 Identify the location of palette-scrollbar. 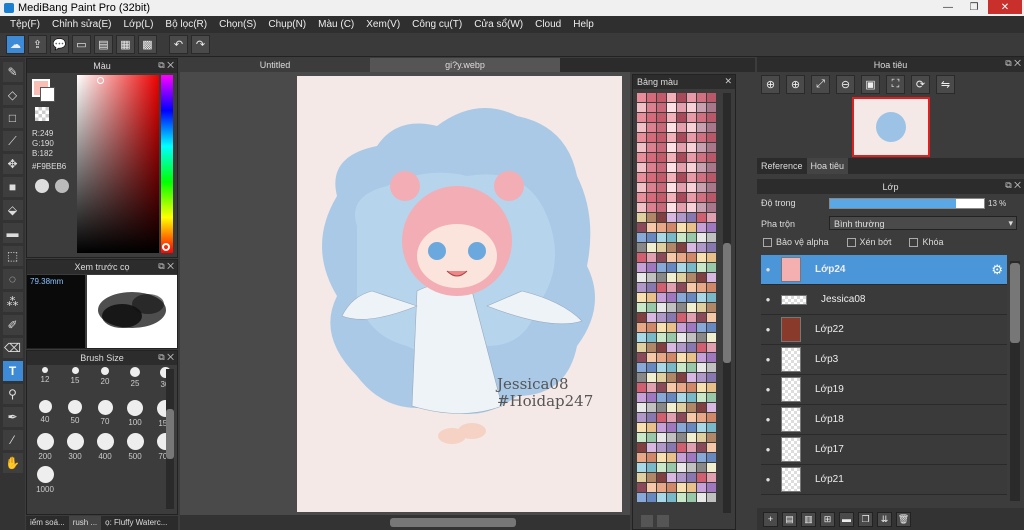
(727, 303).